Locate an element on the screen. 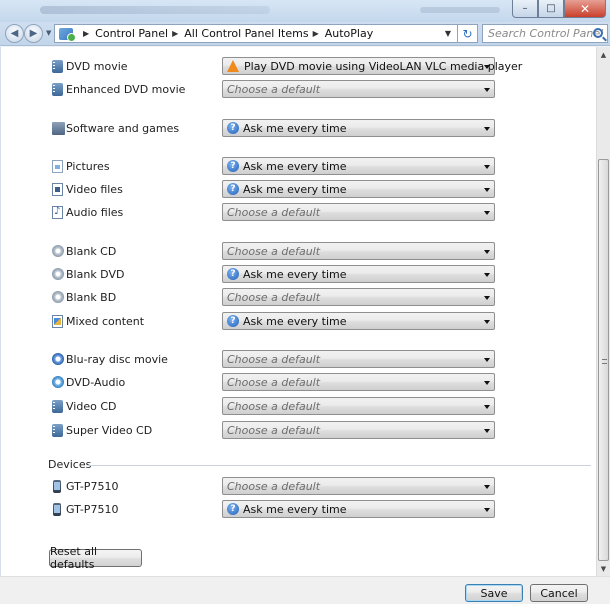 The height and width of the screenshot is (604, 610). save-button: Save is located at coordinates (494, 593).